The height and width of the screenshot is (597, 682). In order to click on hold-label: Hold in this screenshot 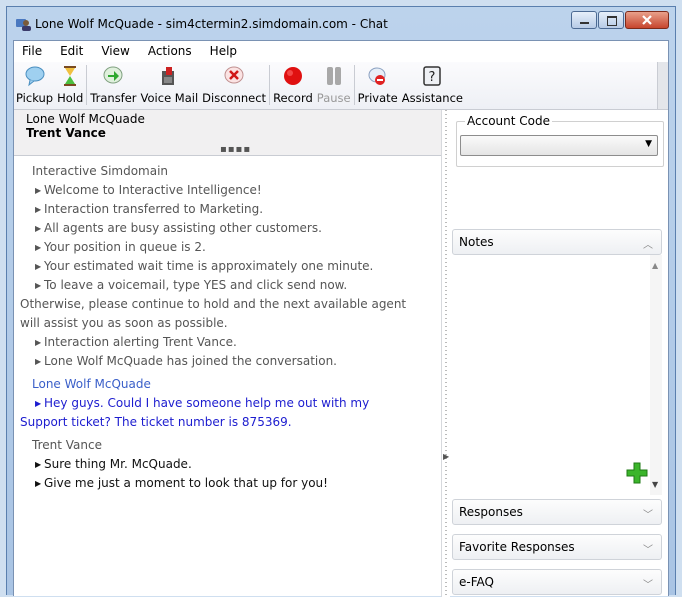, I will do `click(70, 98)`.